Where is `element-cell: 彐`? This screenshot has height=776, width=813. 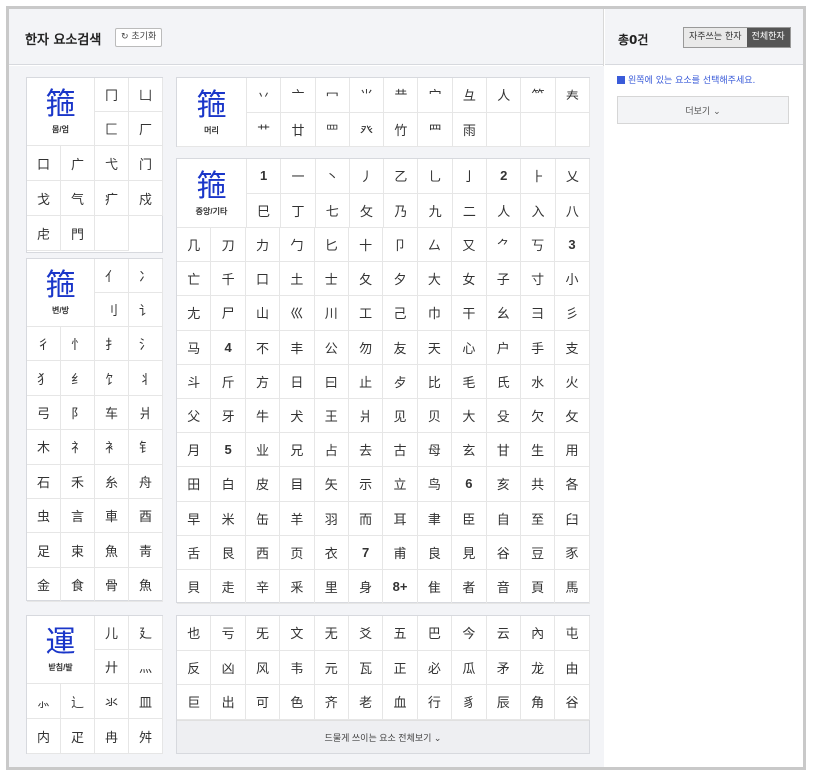 element-cell: 彐 is located at coordinates (538, 313).